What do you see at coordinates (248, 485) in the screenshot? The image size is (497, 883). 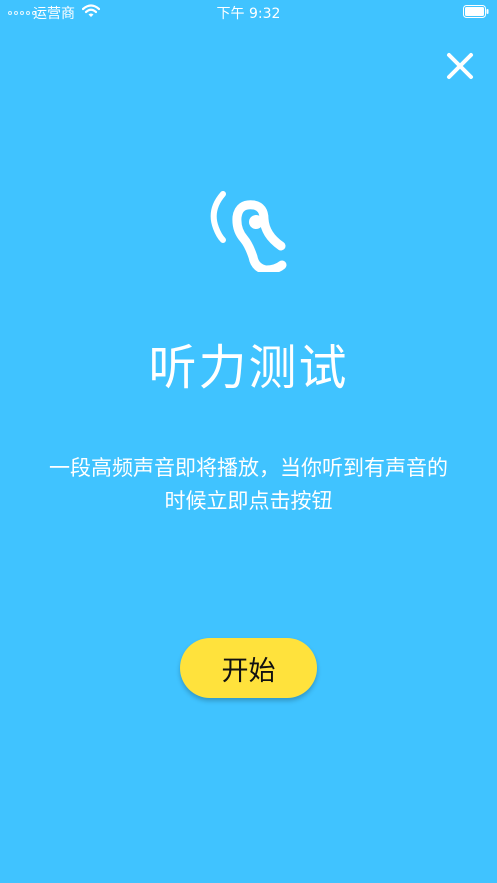 I see `instruction-text: 一段高频声音即将播放，当你听到有声音的 时候立即点击按钮` at bounding box center [248, 485].